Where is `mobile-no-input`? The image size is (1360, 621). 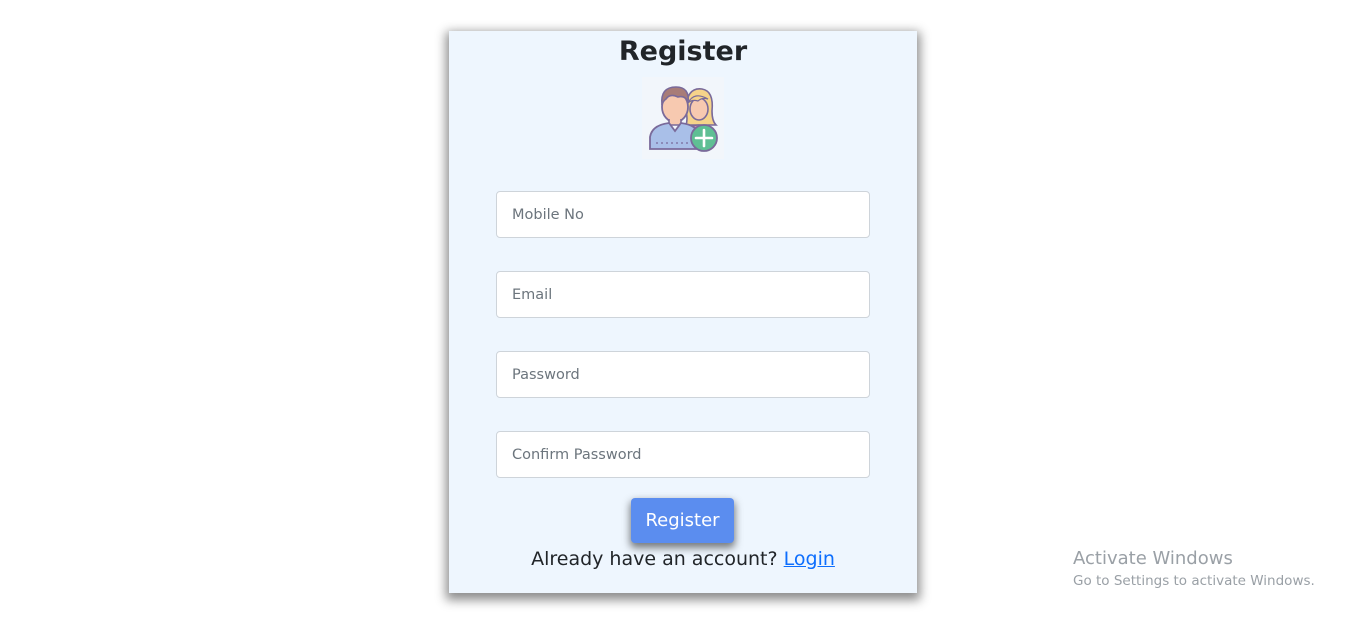
mobile-no-input is located at coordinates (683, 214).